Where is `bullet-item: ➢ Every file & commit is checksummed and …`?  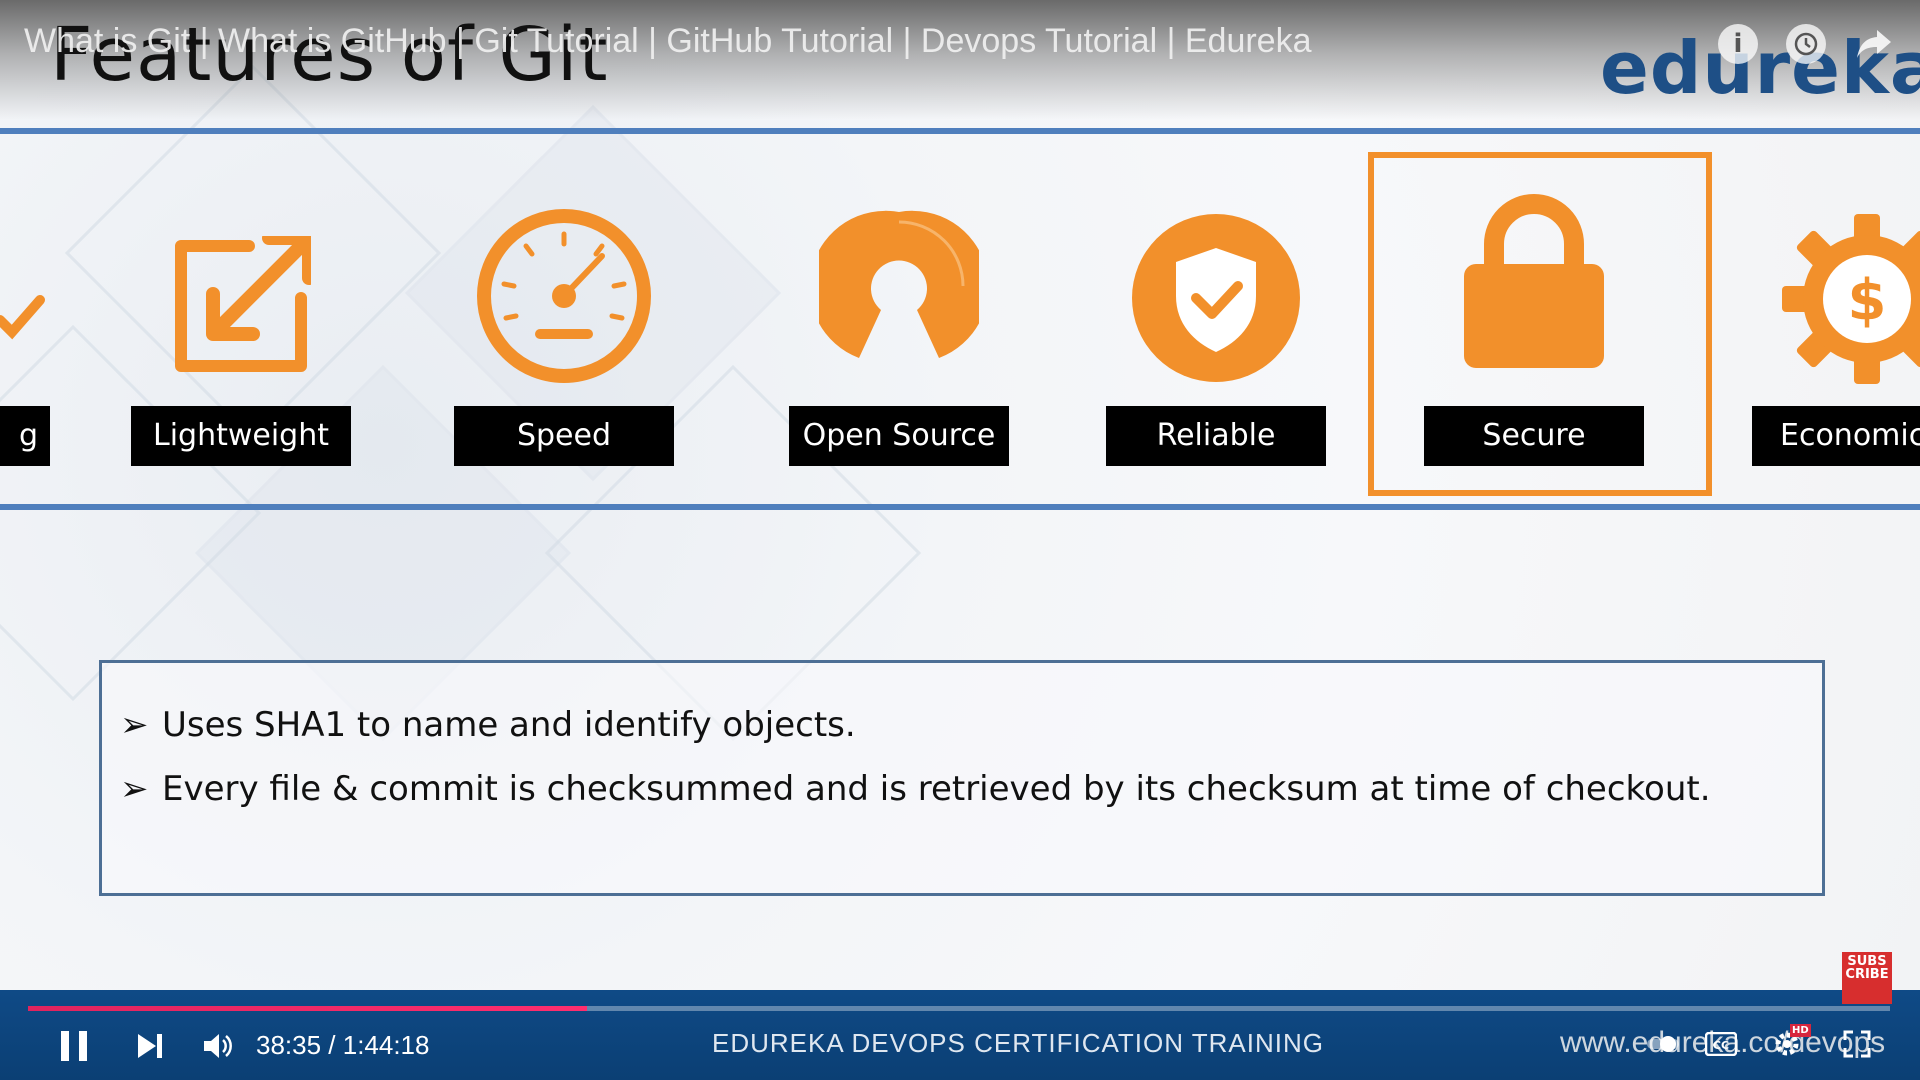
bullet-item: ➢ Every file & commit is checksummed and … is located at coordinates (915, 789).